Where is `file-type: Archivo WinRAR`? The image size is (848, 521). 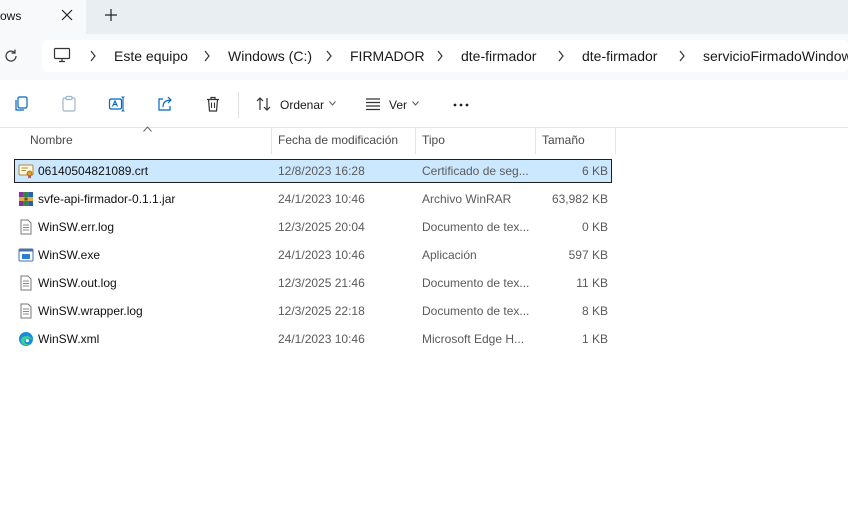
file-type: Archivo WinRAR is located at coordinates (467, 199).